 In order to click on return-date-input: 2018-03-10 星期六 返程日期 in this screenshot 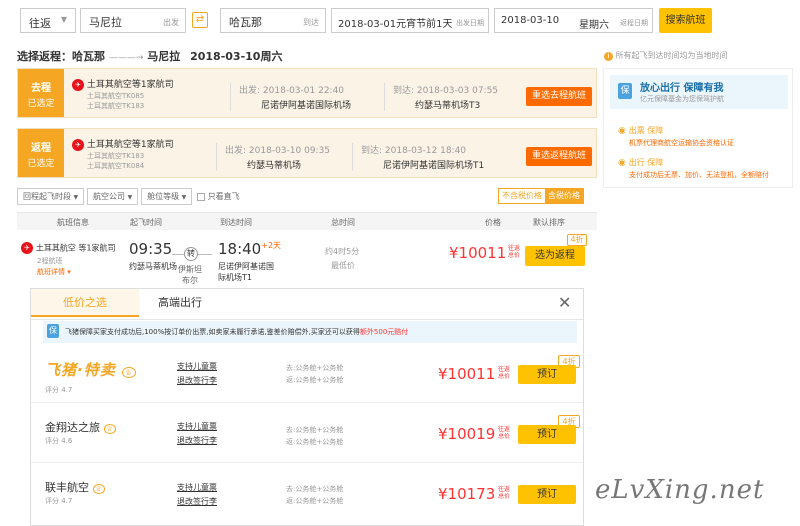, I will do `click(573, 20)`.